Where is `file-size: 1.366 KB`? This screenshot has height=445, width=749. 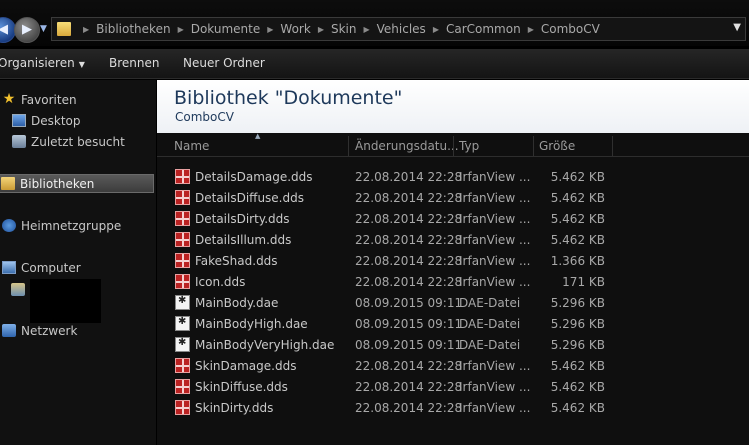 file-size: 1.366 KB is located at coordinates (577, 261).